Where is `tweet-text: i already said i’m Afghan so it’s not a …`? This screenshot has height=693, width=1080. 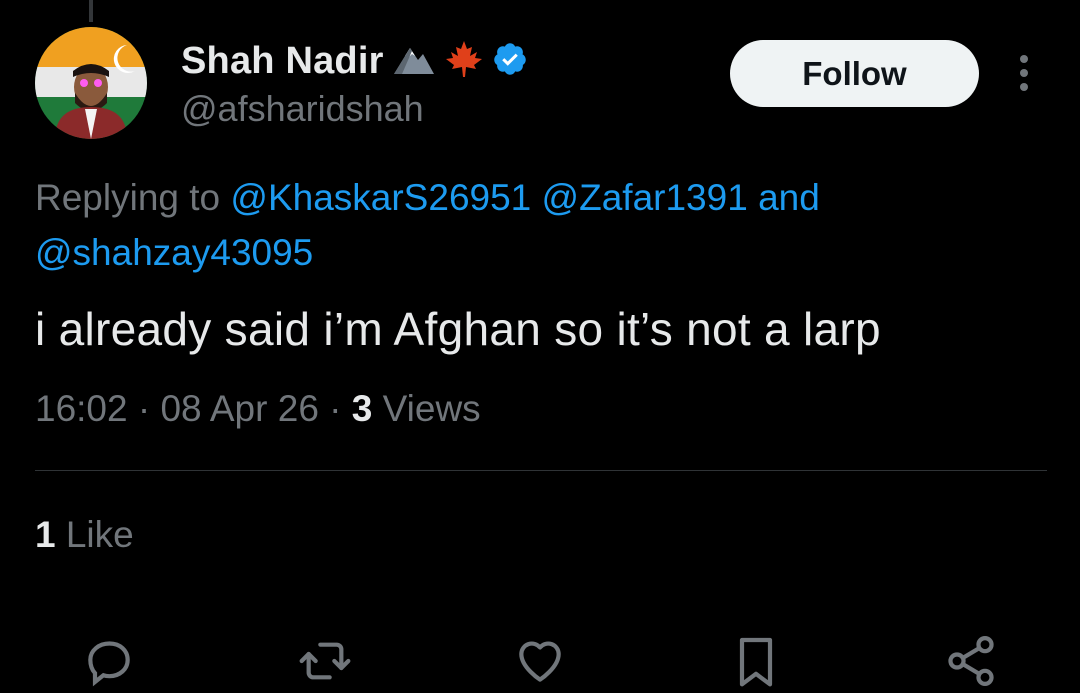
tweet-text: i already said i’m Afghan so it’s not a … is located at coordinates (458, 329).